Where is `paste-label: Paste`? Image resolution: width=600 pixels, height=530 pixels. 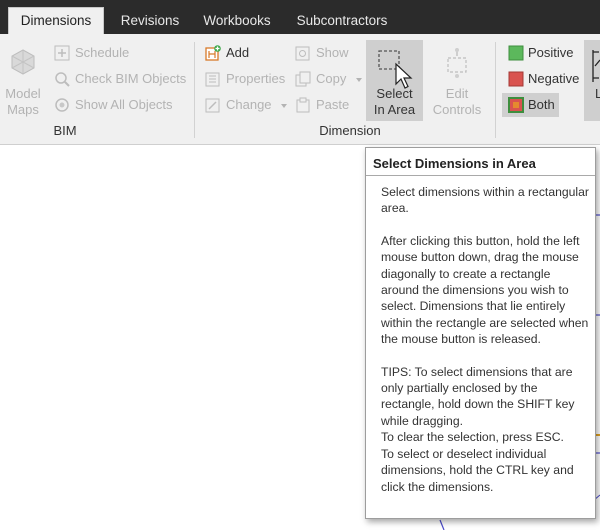 paste-label: Paste is located at coordinates (333, 104).